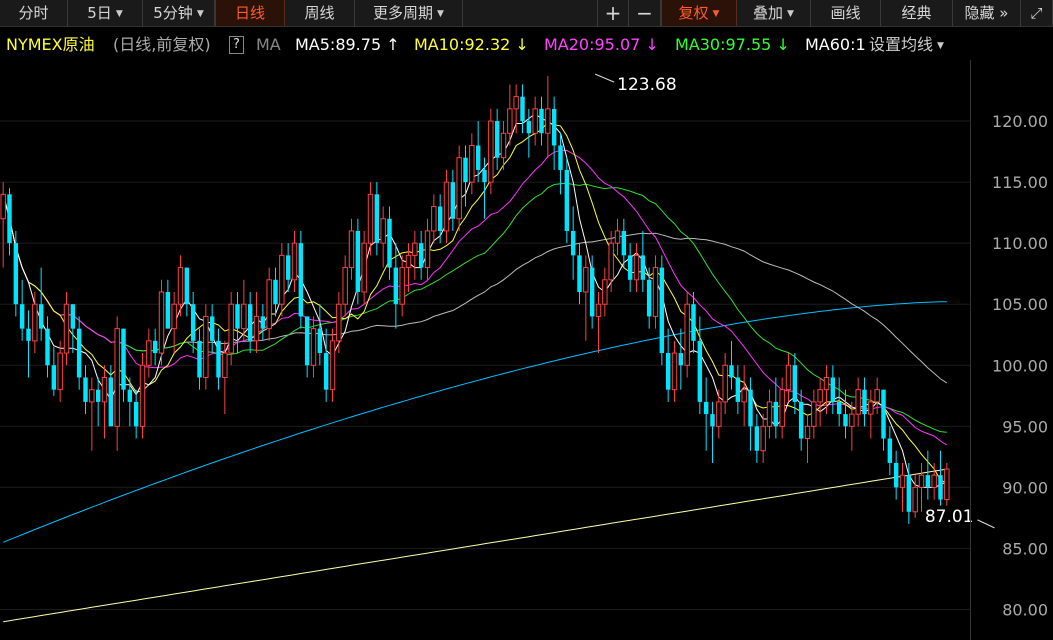  What do you see at coordinates (986, 524) in the screenshot?
I see `low-marker-line` at bounding box center [986, 524].